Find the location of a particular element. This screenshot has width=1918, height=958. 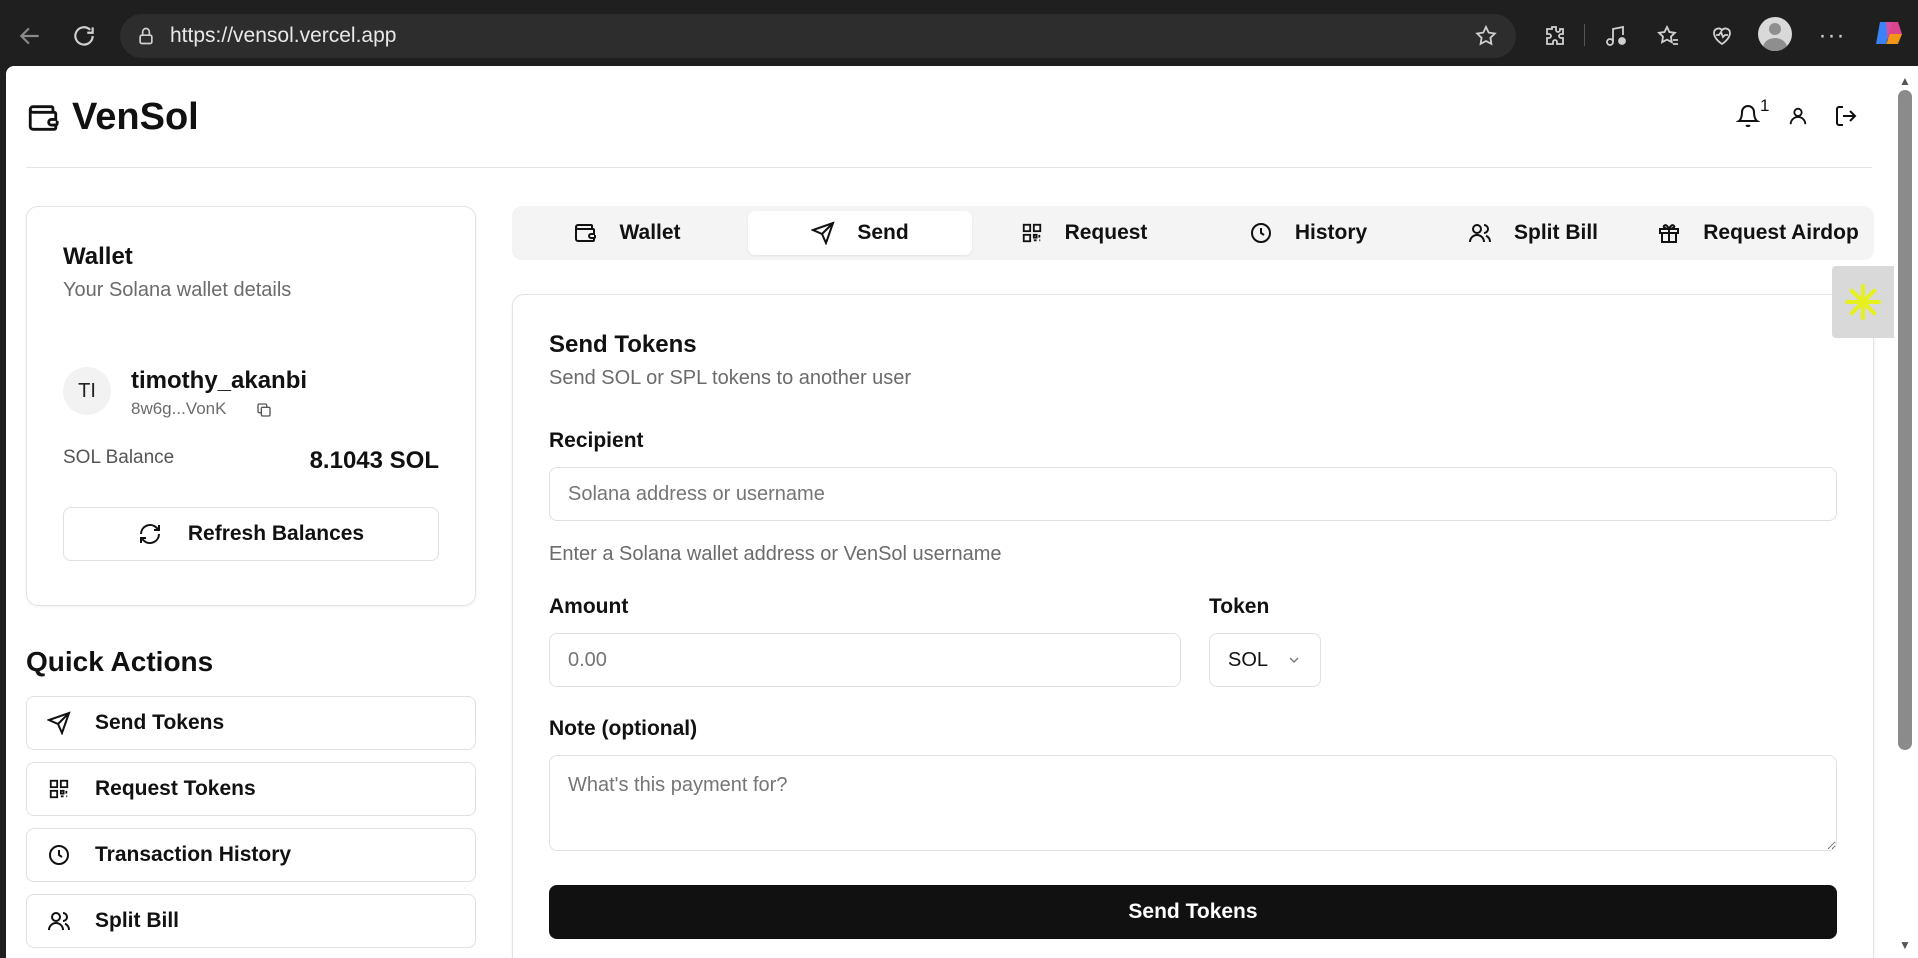

toolbar-divider is located at coordinates (1584, 35).